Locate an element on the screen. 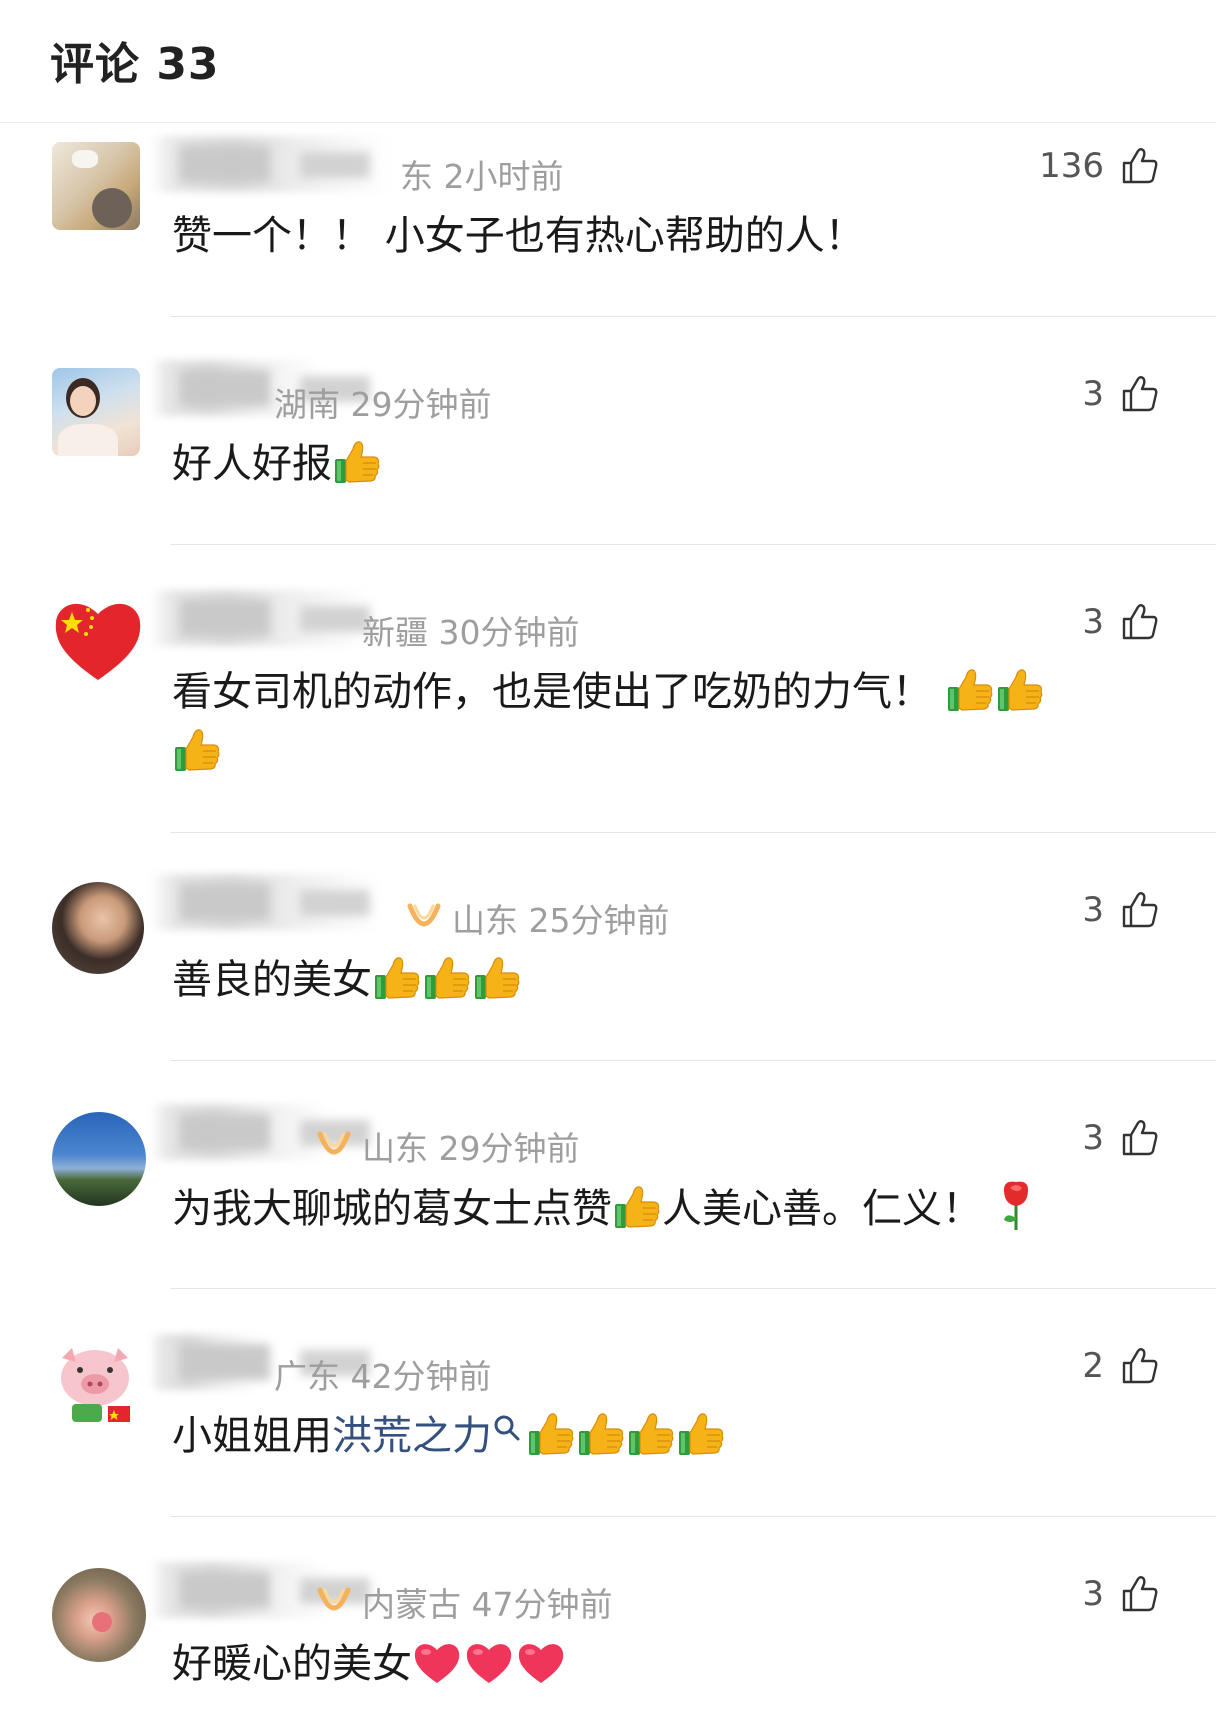  like-button: 136 is located at coordinates (1099, 166).